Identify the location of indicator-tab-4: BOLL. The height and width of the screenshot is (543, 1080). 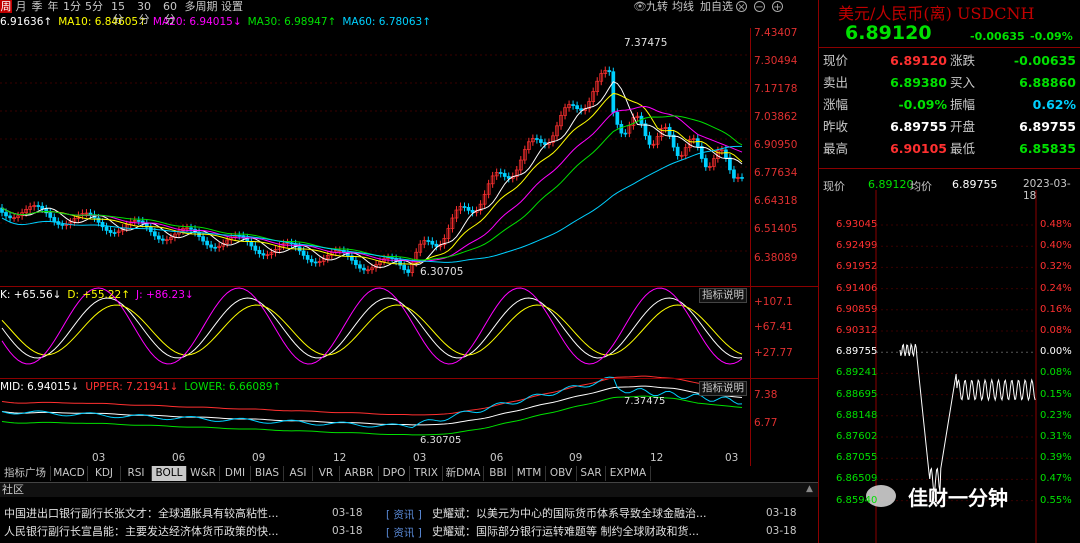
(169, 473).